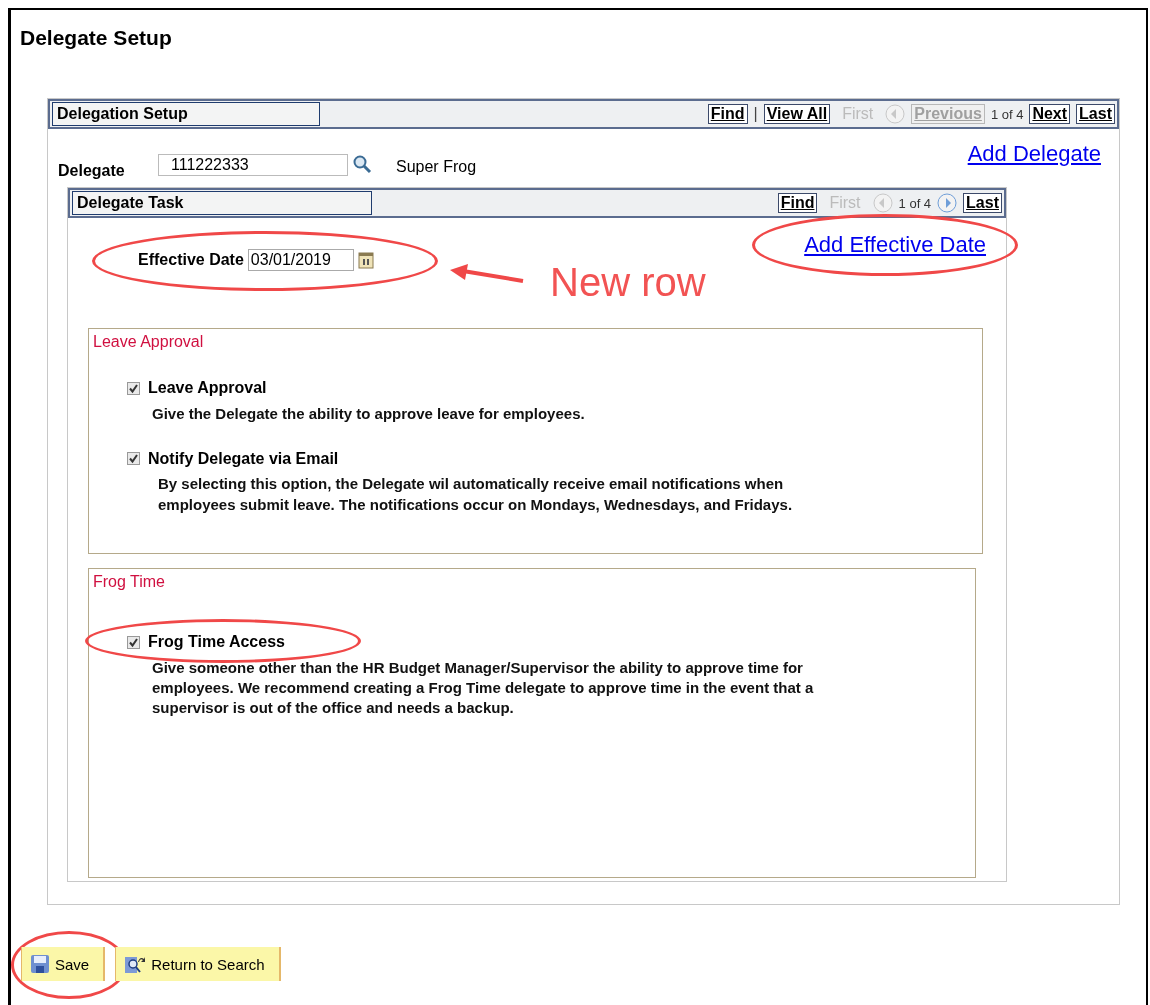 This screenshot has height=1005, width=1150. I want to click on calendar-icon, so click(365, 260).